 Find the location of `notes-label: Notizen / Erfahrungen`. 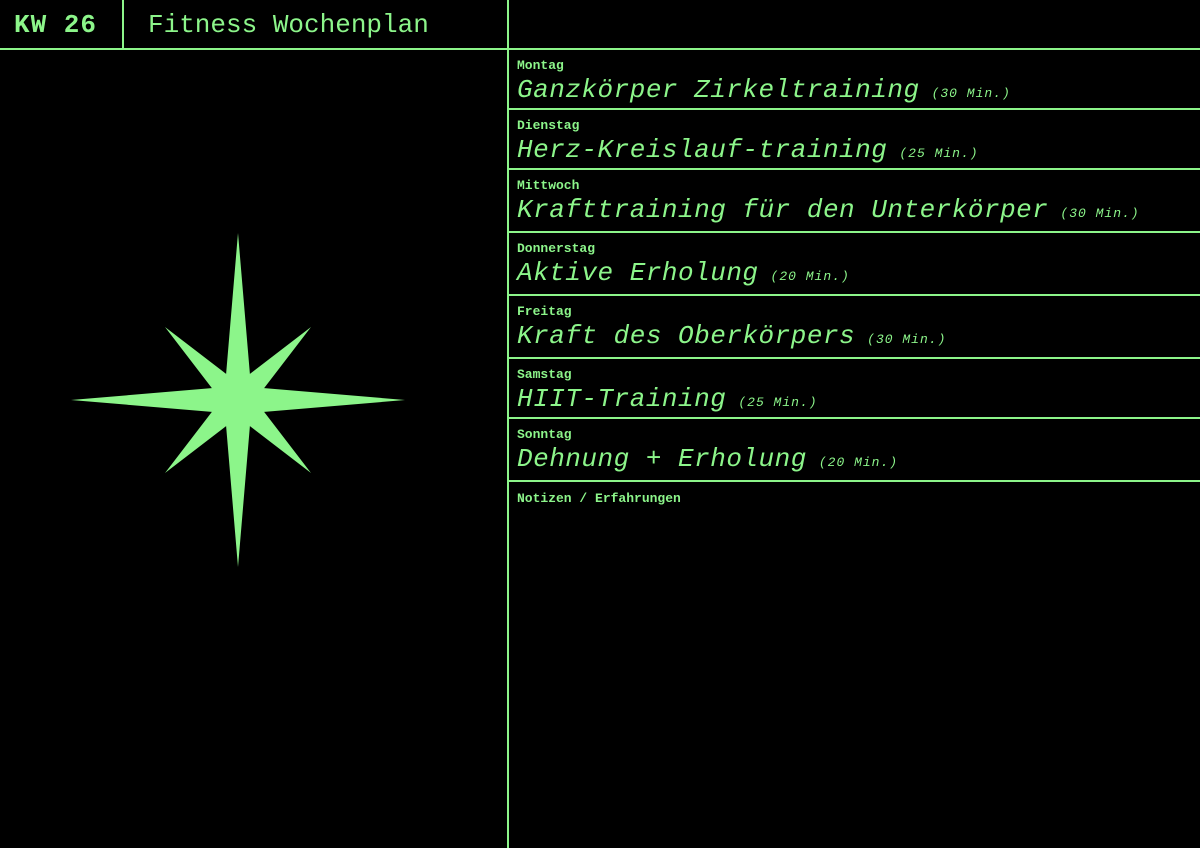

notes-label: Notizen / Erfahrungen is located at coordinates (599, 498).